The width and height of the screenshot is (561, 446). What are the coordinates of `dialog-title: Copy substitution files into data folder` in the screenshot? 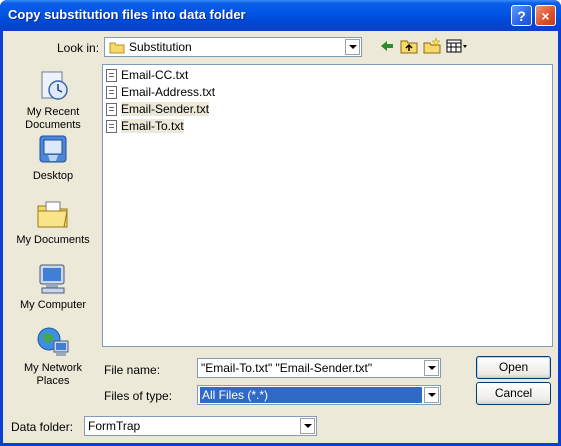 It's located at (127, 14).